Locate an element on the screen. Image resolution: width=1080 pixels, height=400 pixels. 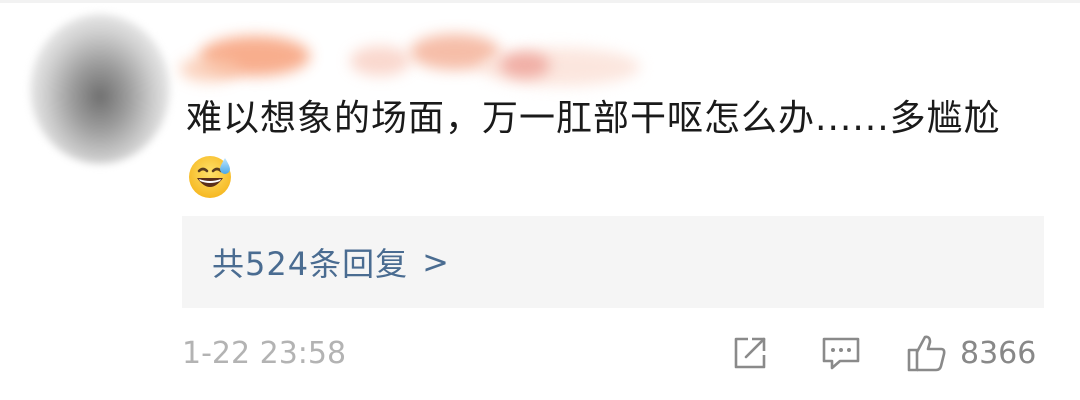
share-button is located at coordinates (750, 353).